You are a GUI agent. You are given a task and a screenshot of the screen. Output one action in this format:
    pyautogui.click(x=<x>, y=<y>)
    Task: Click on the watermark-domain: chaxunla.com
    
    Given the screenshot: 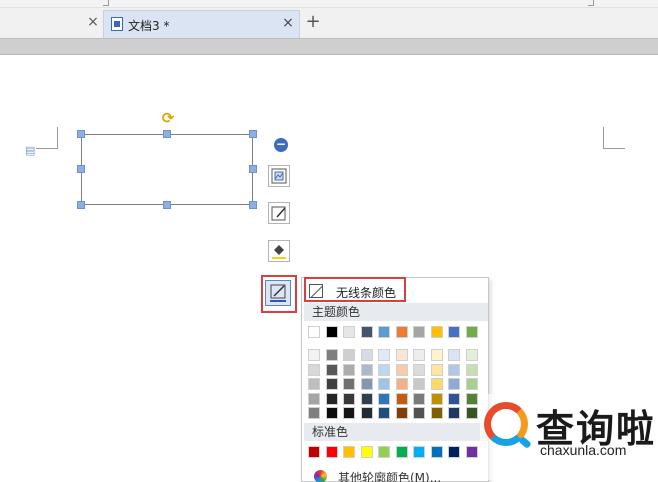 What is the action you would take?
    pyautogui.click(x=583, y=450)
    